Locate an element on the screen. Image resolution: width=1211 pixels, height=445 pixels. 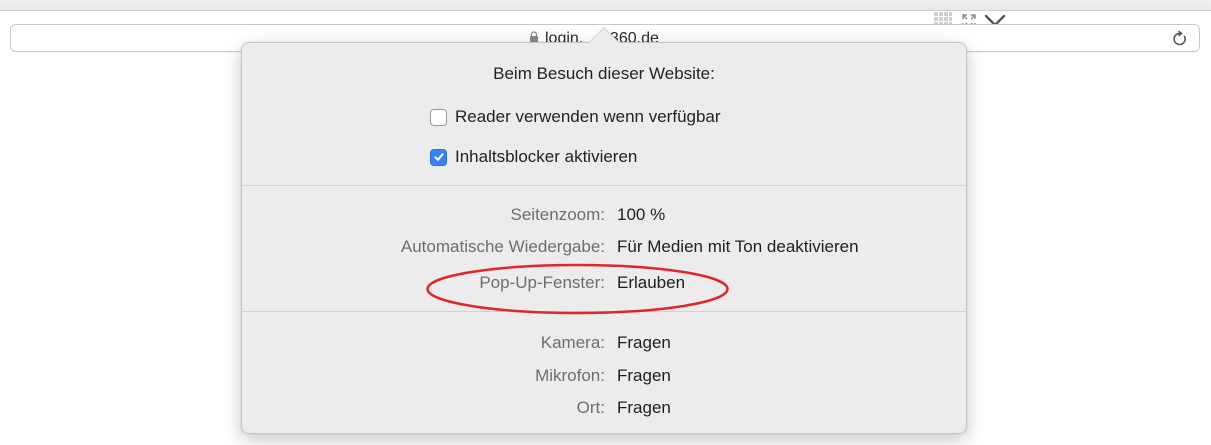
popover-arrow is located at coordinates (604, 35).